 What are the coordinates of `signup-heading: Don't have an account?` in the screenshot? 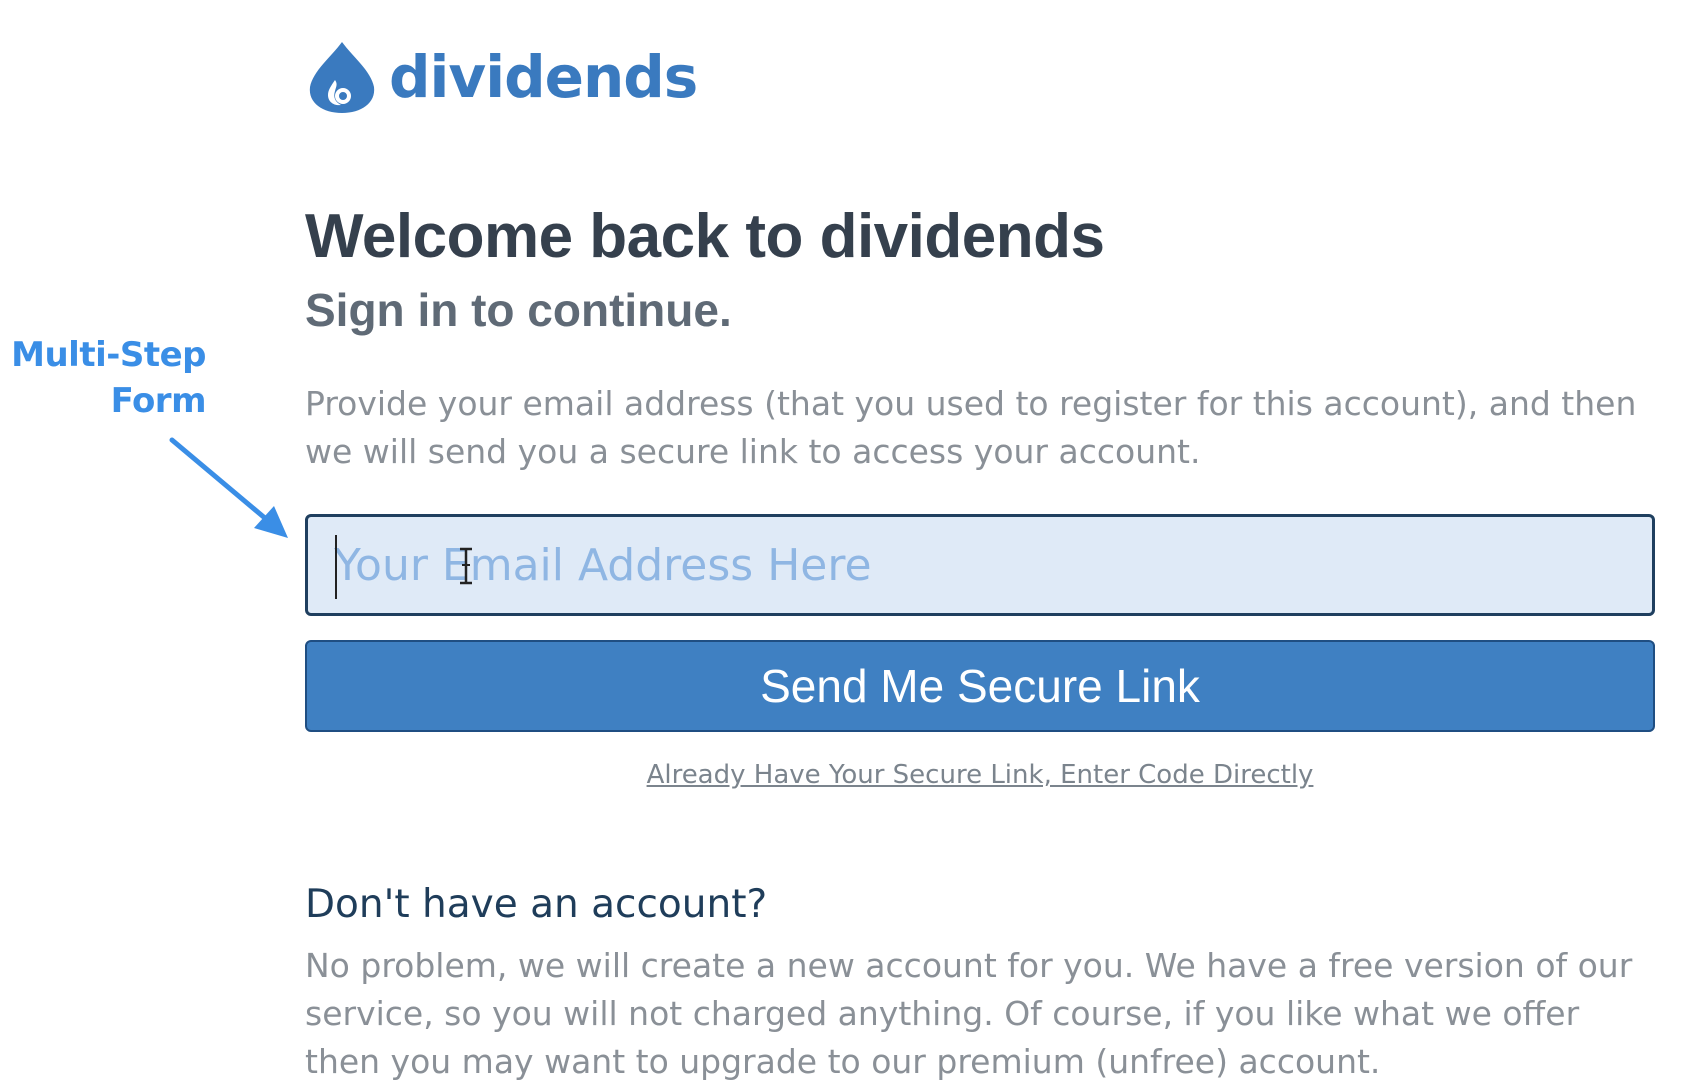 It's located at (536, 904).